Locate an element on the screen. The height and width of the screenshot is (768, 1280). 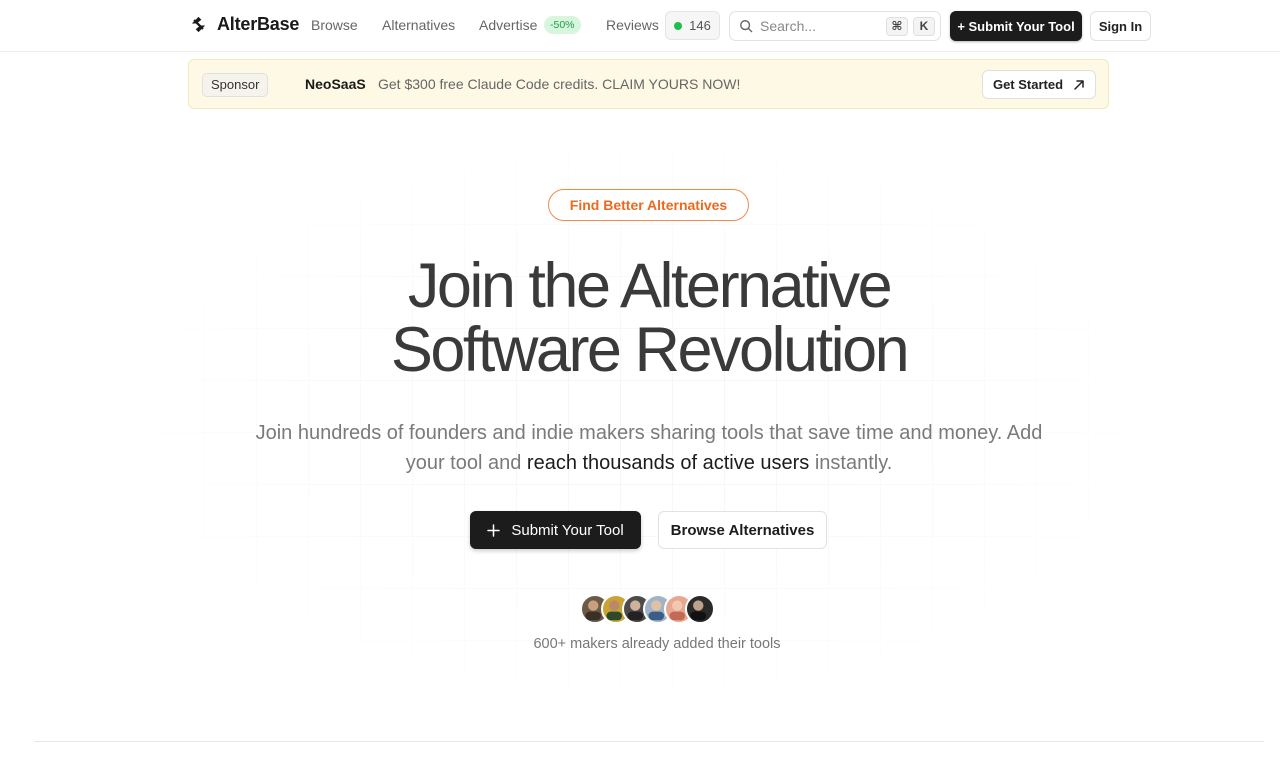
sign-in-button: Sign In is located at coordinates (1120, 26).